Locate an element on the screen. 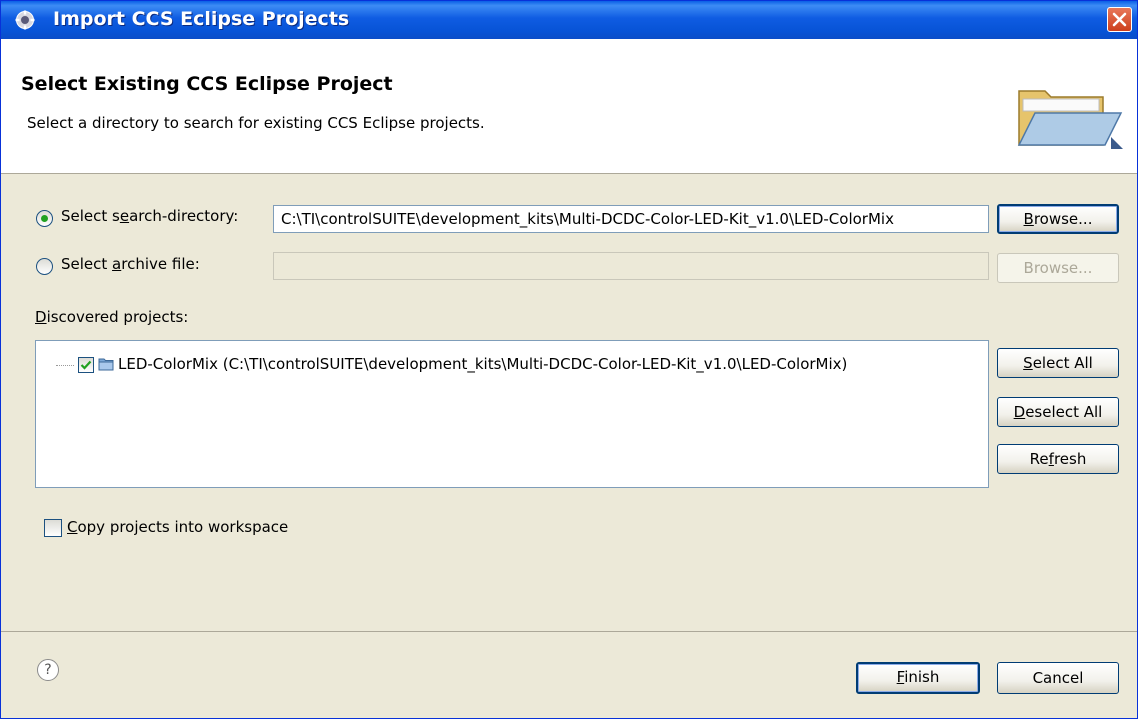 Image resolution: width=1138 pixels, height=719 pixels. archive-file-input is located at coordinates (631, 266).